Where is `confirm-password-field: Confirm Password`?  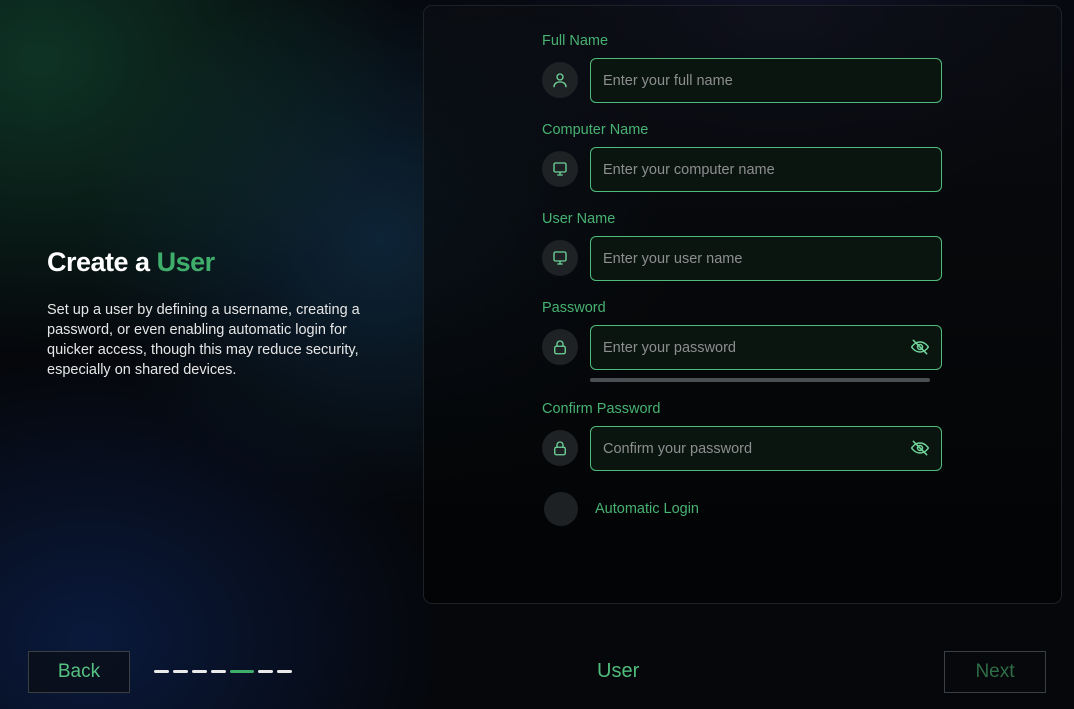 confirm-password-field: Confirm Password is located at coordinates (743, 435).